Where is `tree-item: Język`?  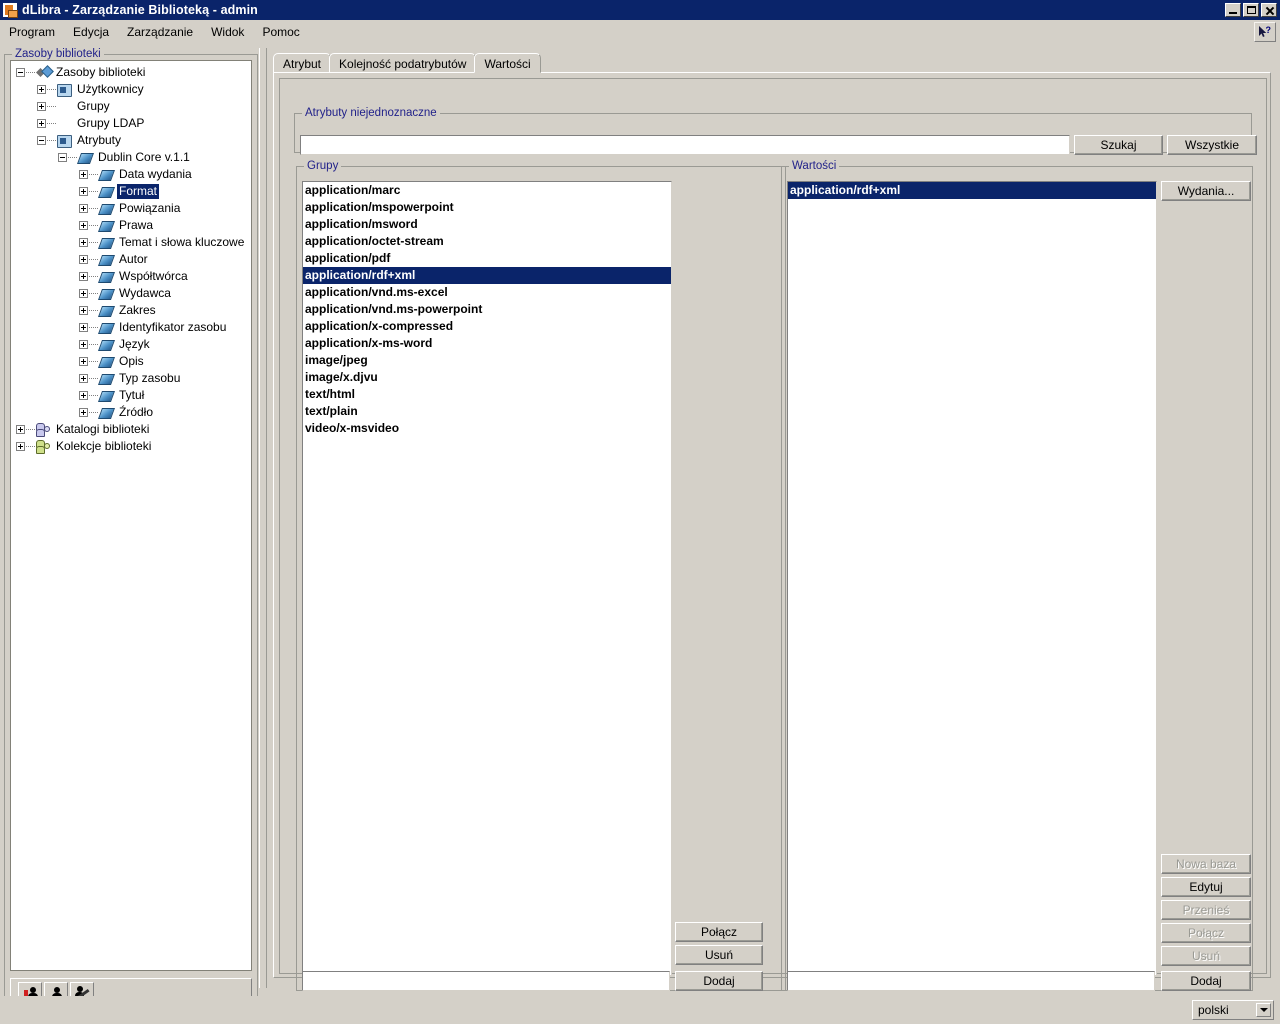
tree-item: Język is located at coordinates (131, 344).